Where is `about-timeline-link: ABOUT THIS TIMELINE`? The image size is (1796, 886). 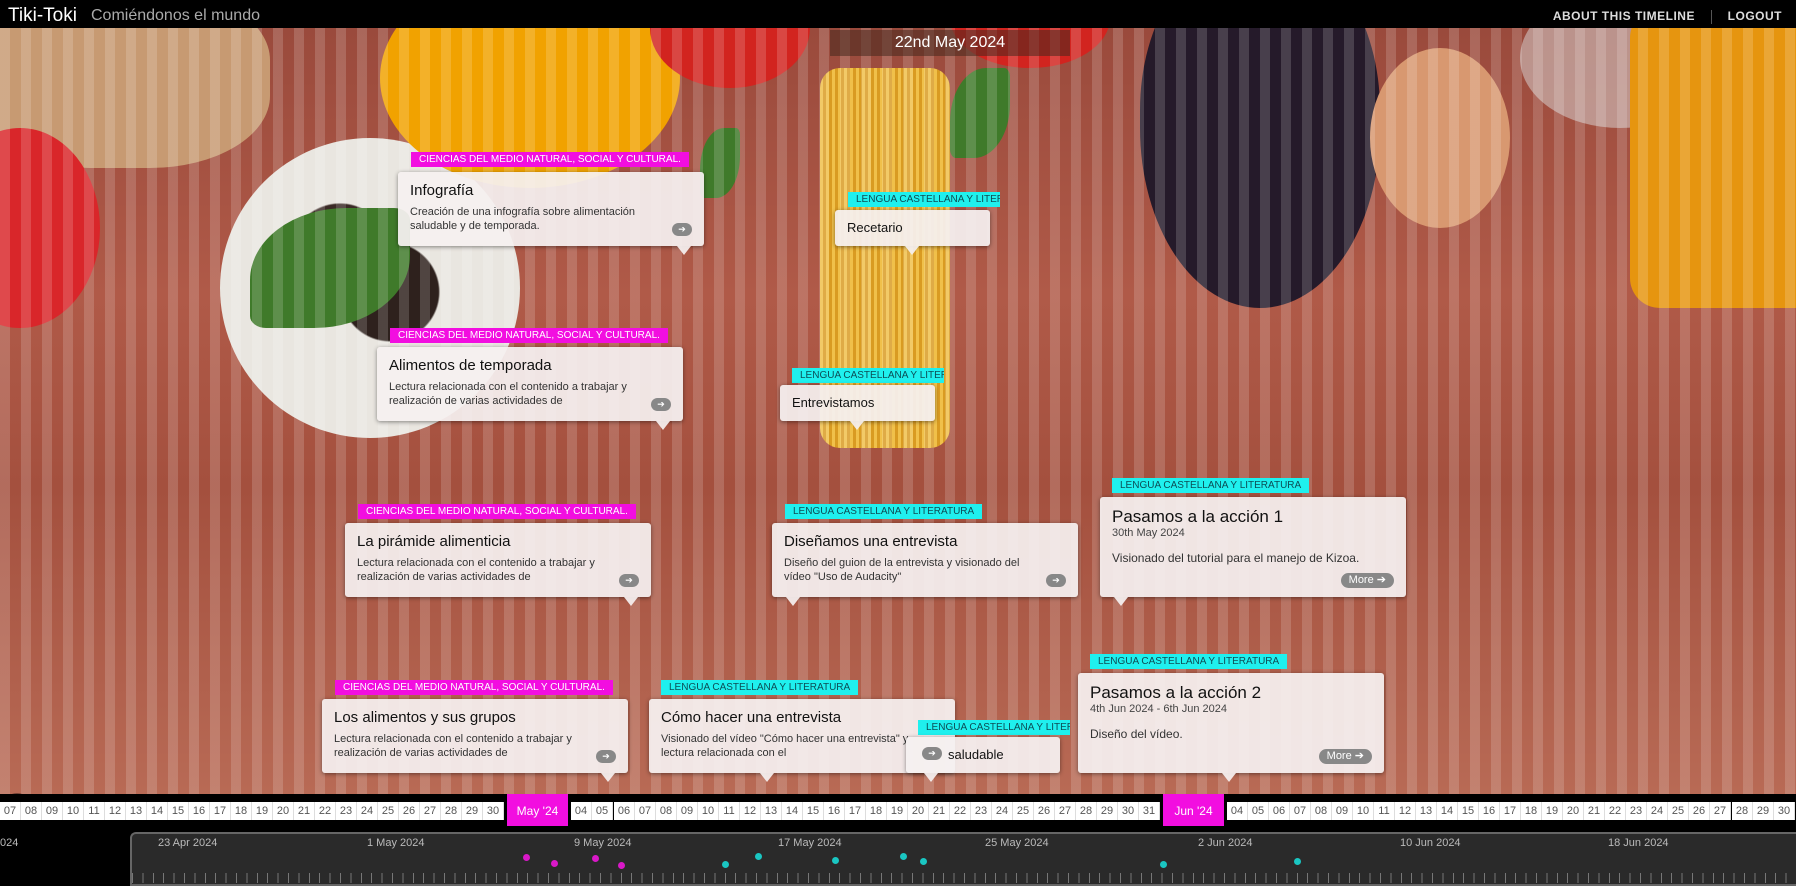
about-timeline-link: ABOUT THIS TIMELINE is located at coordinates (1624, 16).